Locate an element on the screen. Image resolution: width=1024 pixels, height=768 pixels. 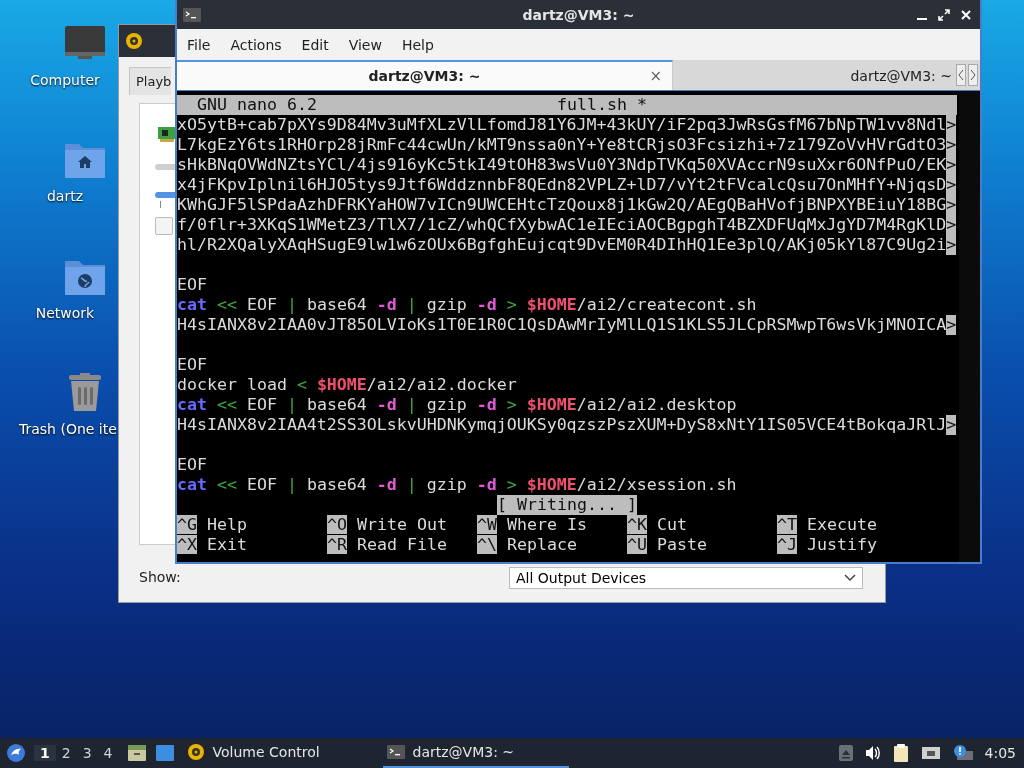
shortcut-hint: ^X Exit is located at coordinates (212, 545).